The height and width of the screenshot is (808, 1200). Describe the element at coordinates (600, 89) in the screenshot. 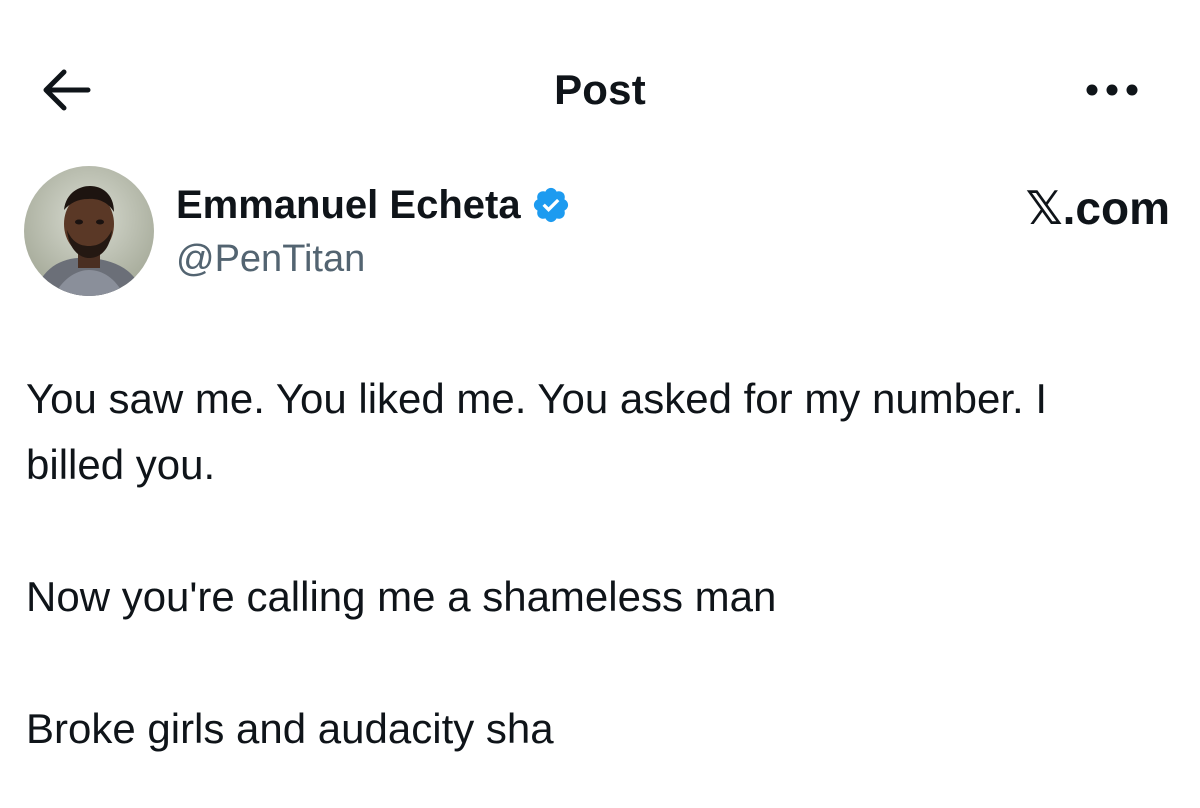

I see `page-title: Post` at that location.